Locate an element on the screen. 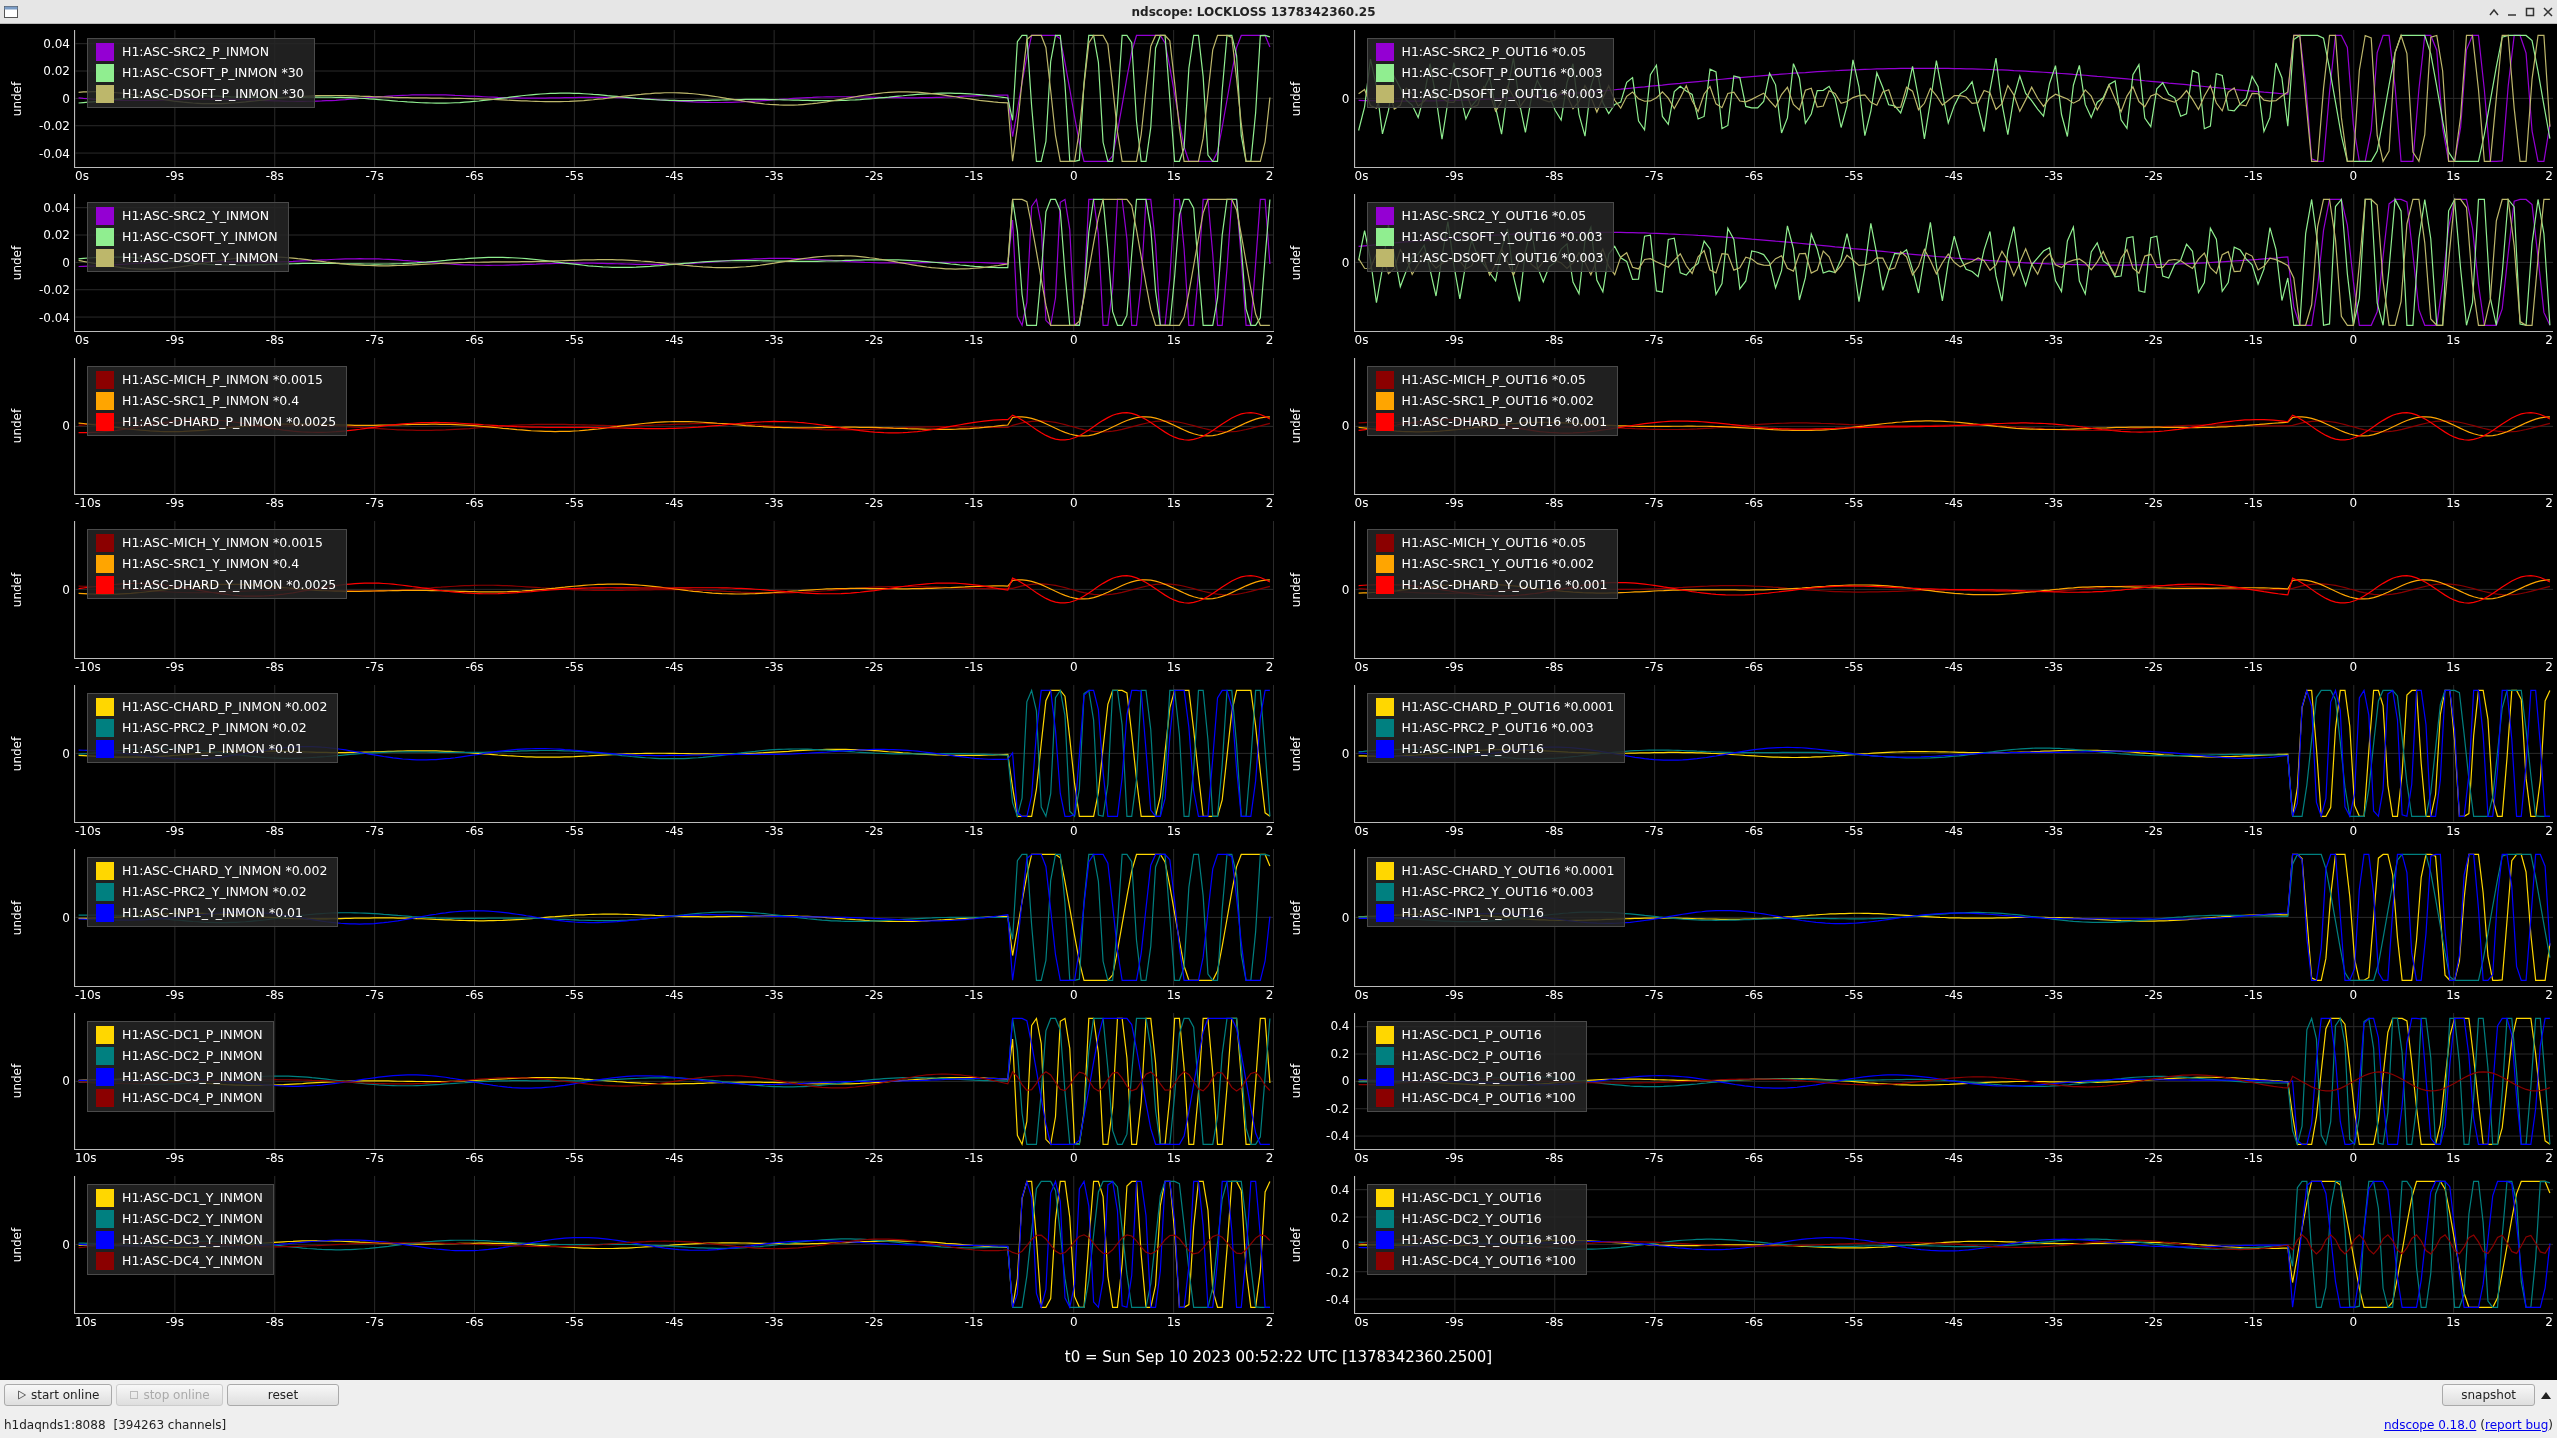 The width and height of the screenshot is (2557, 1438). legend-label: H1:ASC-DC3_P_INMON is located at coordinates (192, 1076).